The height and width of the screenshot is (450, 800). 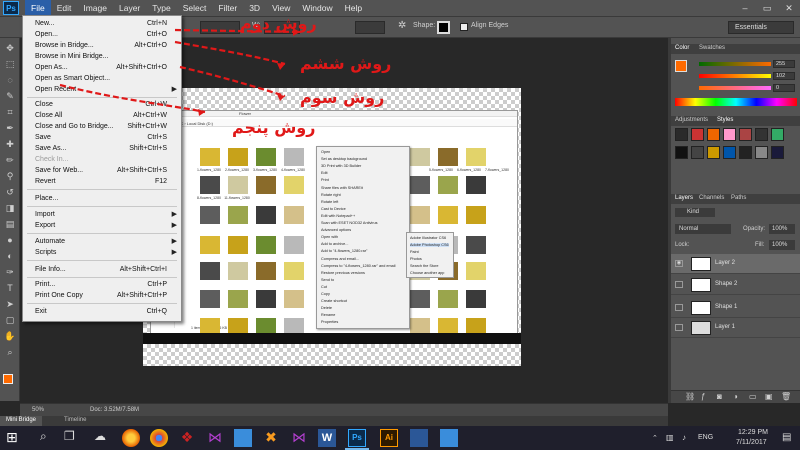 I want to click on file-menu-item: Save Ctrl+S, so click(x=102, y=138).